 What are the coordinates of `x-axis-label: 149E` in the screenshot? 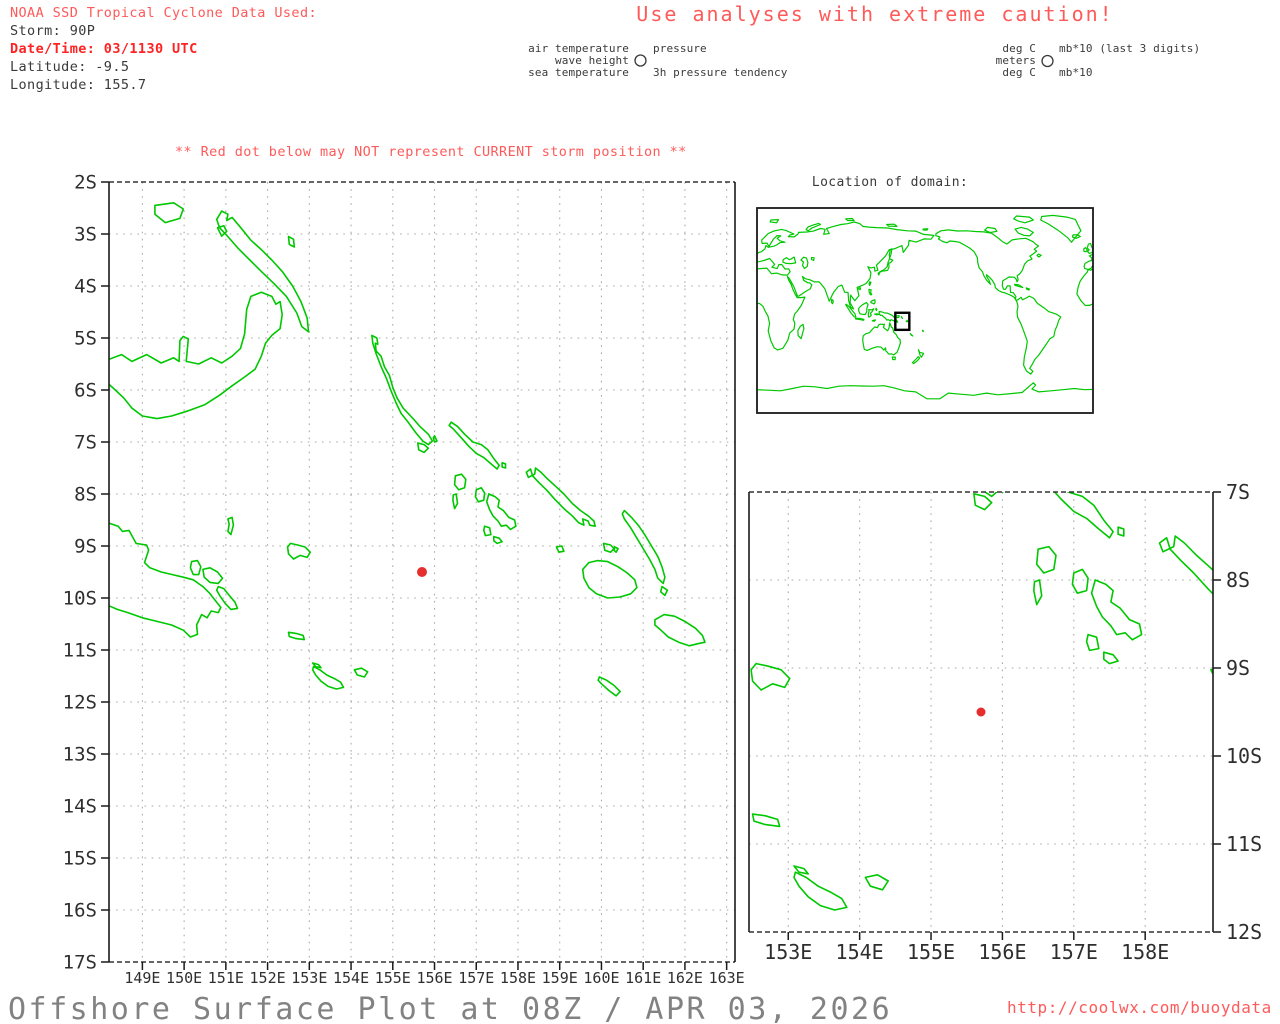 It's located at (142, 978).